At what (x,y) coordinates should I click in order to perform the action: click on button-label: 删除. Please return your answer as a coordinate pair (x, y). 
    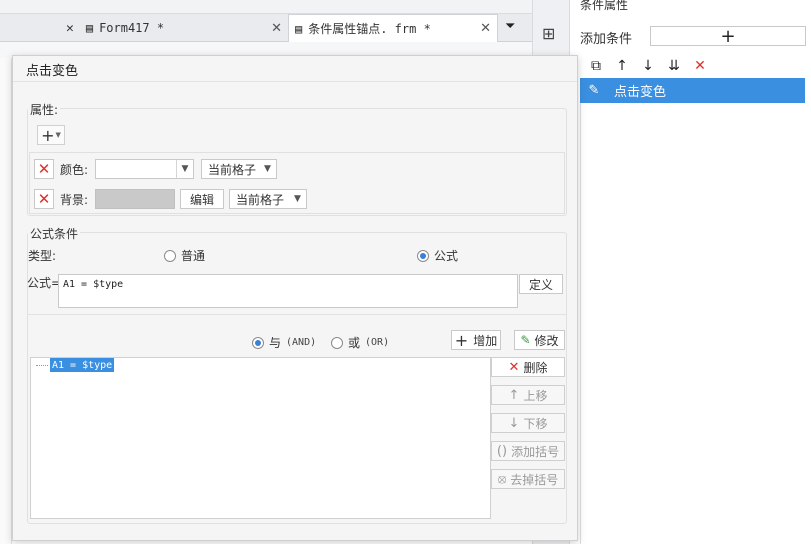
    Looking at the image, I should click on (535, 367).